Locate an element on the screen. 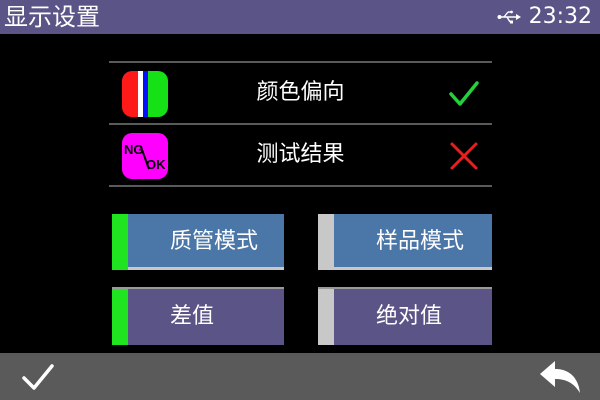  button-face: 样品模式 is located at coordinates (413, 242).